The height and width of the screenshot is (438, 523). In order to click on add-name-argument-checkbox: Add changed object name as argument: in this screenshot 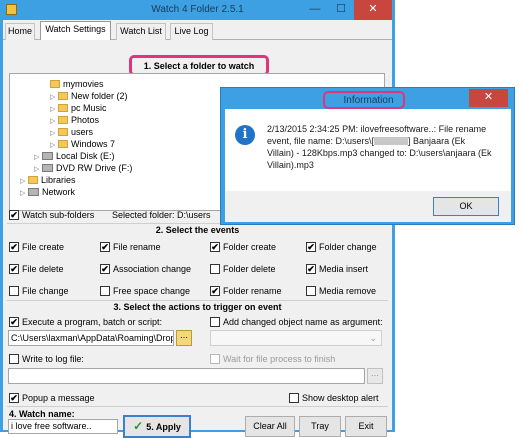, I will do `click(296, 322)`.